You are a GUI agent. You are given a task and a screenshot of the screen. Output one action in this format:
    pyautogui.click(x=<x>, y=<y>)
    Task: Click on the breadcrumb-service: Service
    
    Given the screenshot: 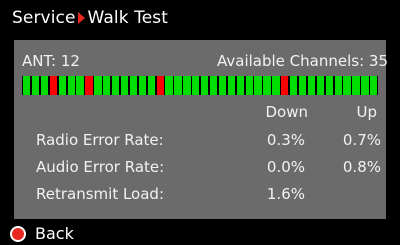 What is the action you would take?
    pyautogui.click(x=44, y=18)
    